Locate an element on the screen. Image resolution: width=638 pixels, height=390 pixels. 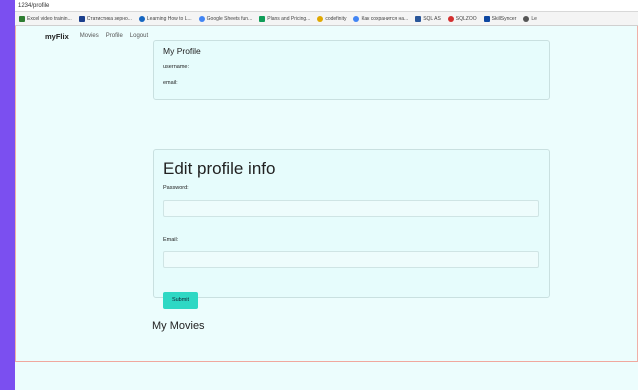
nav-link-movies: Movies is located at coordinates (89, 36).